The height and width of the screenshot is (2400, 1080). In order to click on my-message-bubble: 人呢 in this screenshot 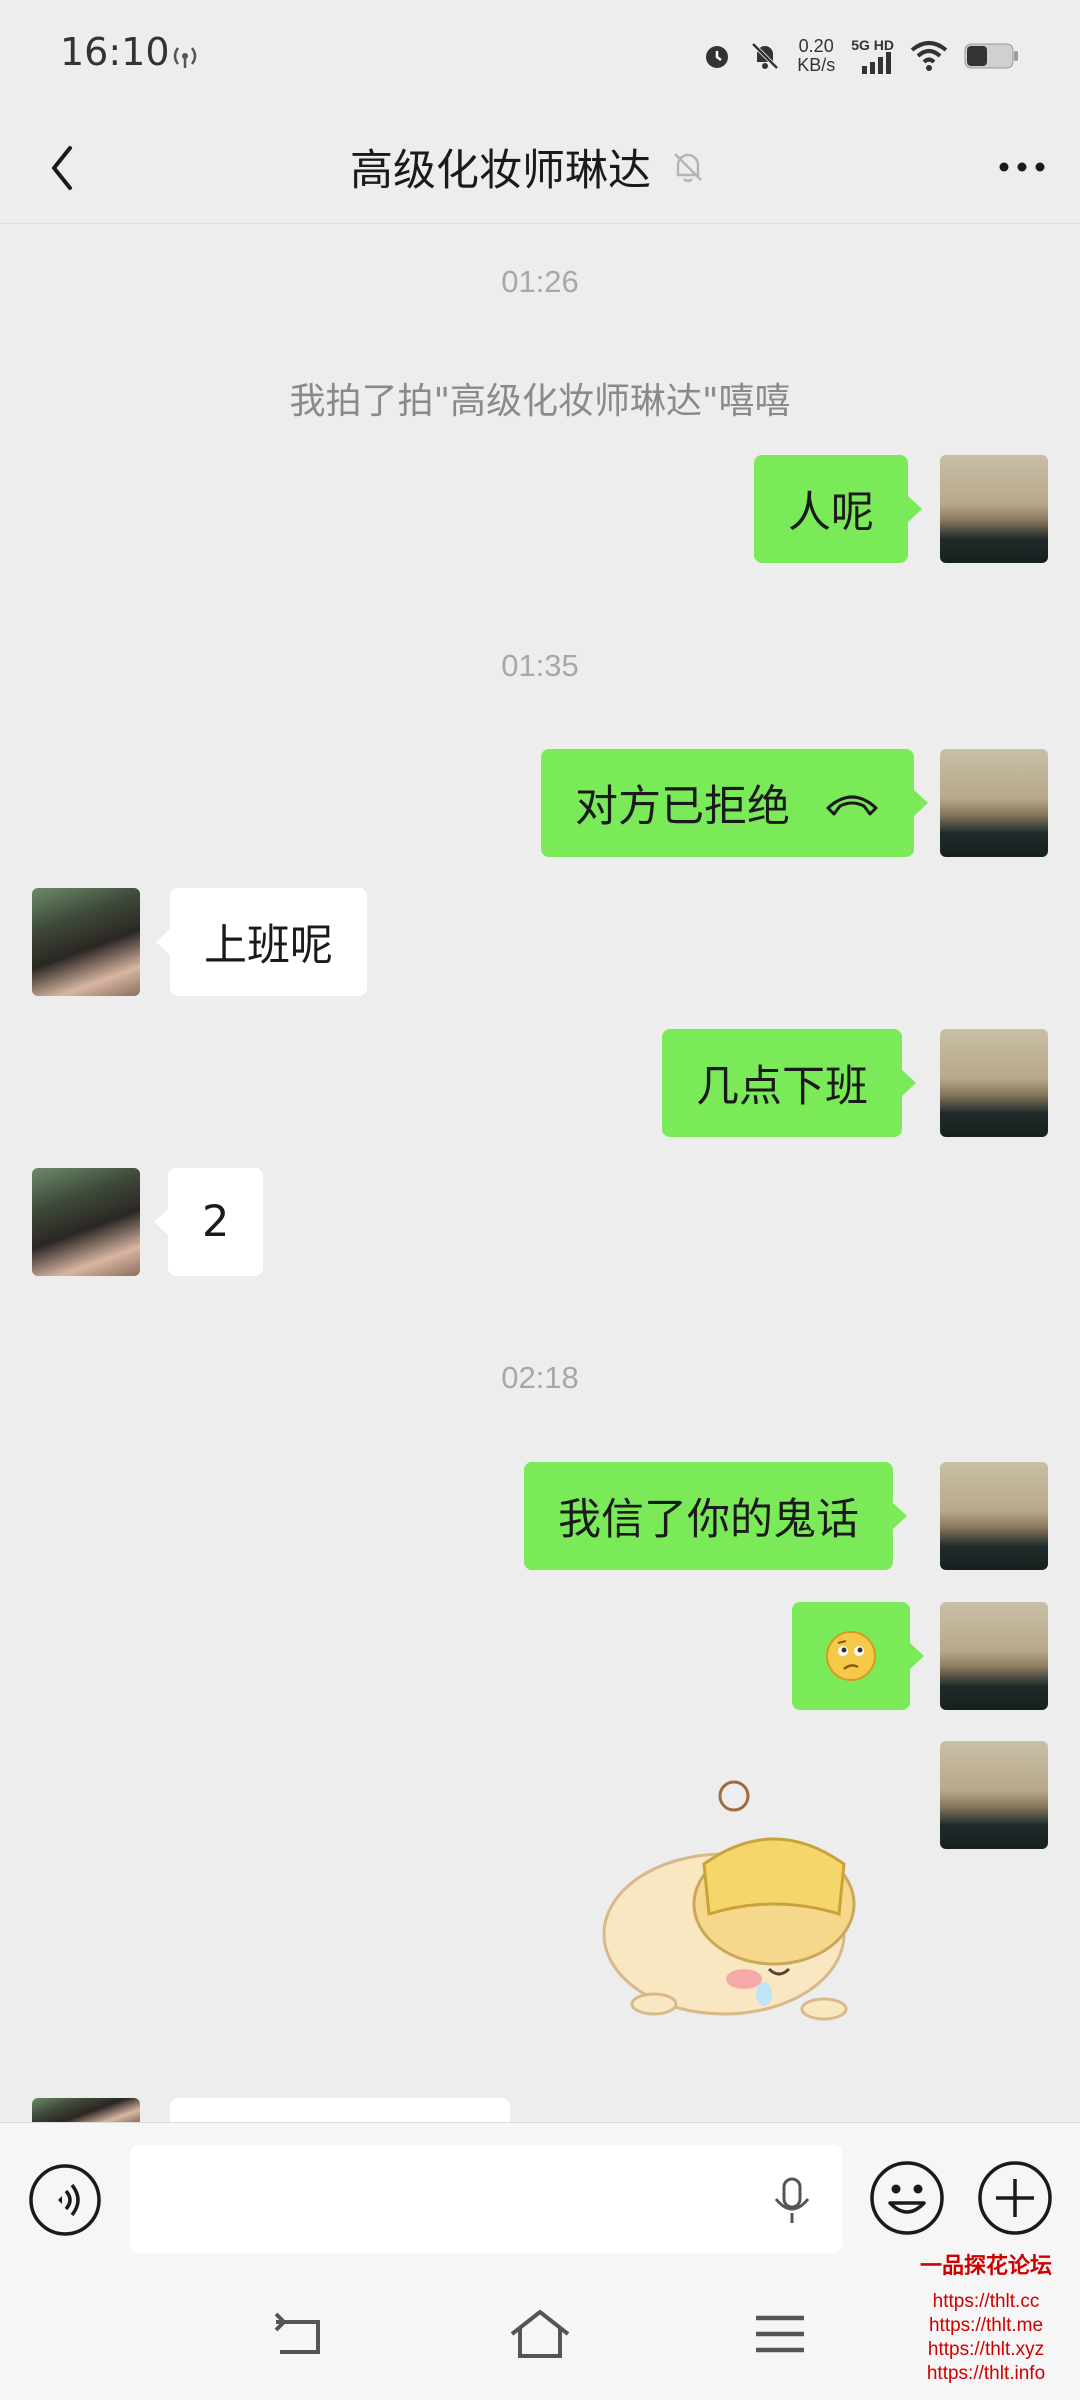, I will do `click(838, 509)`.